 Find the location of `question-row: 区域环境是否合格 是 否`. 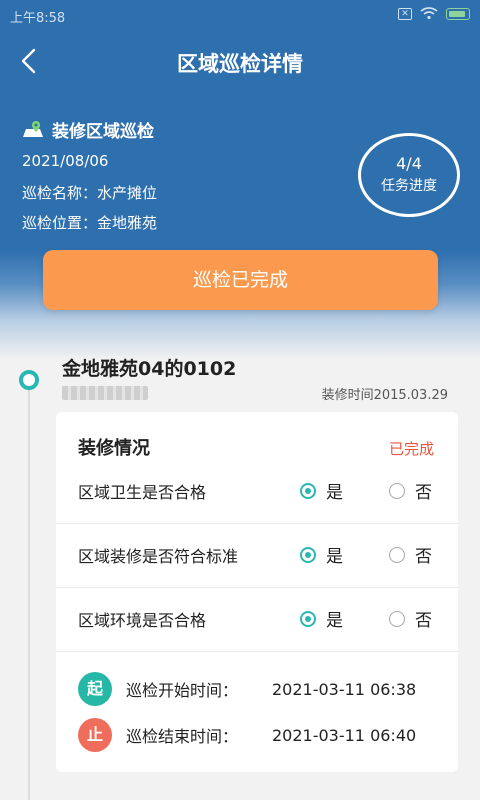

question-row: 区域环境是否合格 是 否 is located at coordinates (257, 620).